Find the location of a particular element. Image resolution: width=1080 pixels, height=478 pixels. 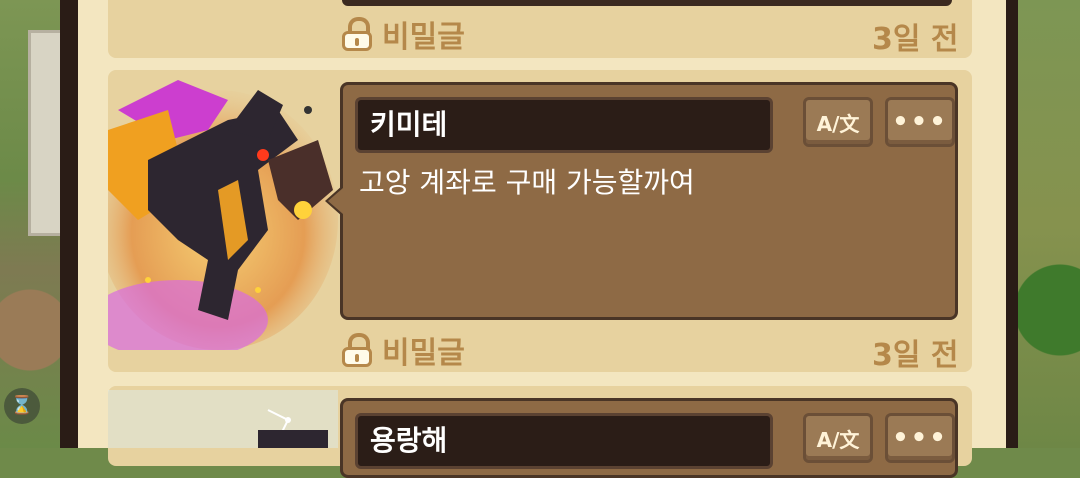

author-name: 용랑해 is located at coordinates (564, 441).